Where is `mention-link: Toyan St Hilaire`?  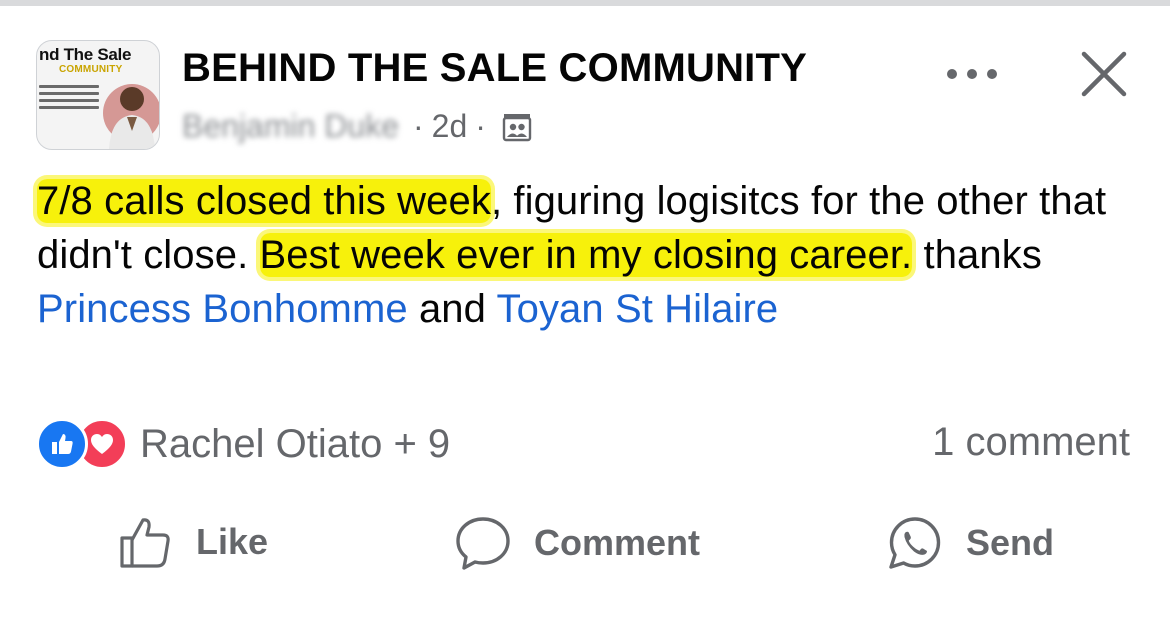 mention-link: Toyan St Hilaire is located at coordinates (638, 309).